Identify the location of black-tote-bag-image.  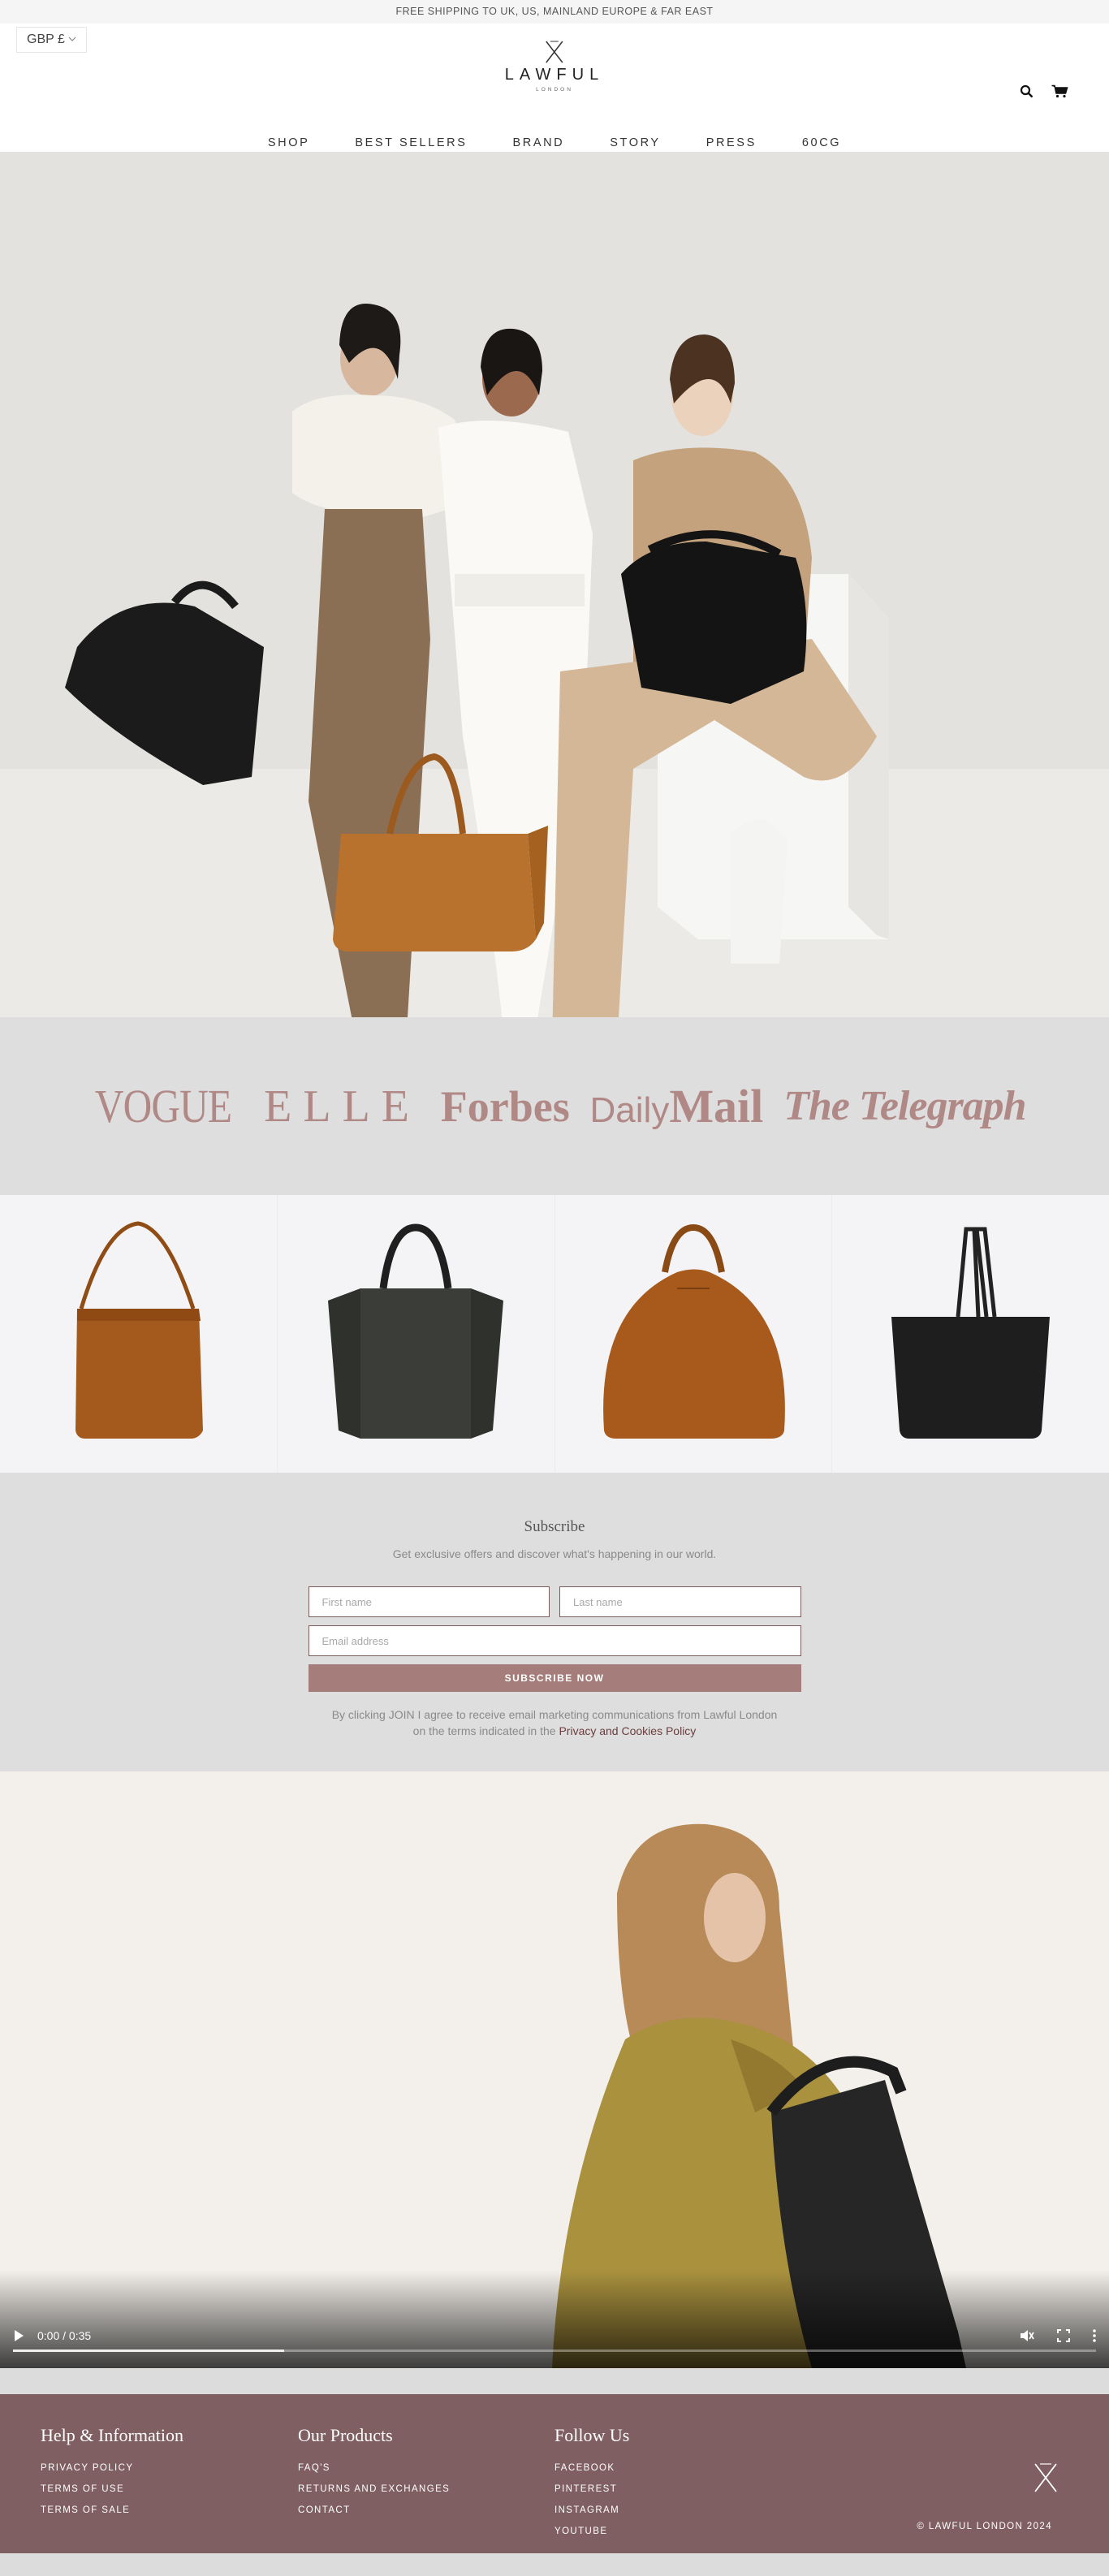
(415, 1331).